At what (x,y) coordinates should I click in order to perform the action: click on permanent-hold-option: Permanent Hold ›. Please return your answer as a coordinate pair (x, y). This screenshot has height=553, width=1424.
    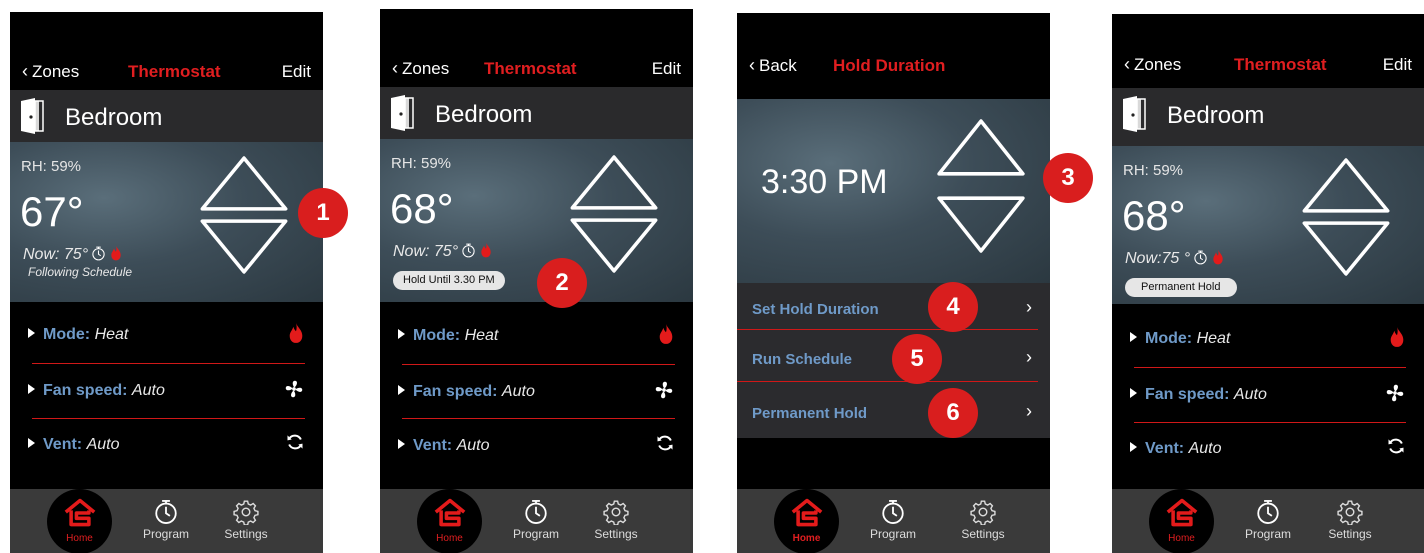
    Looking at the image, I should click on (893, 414).